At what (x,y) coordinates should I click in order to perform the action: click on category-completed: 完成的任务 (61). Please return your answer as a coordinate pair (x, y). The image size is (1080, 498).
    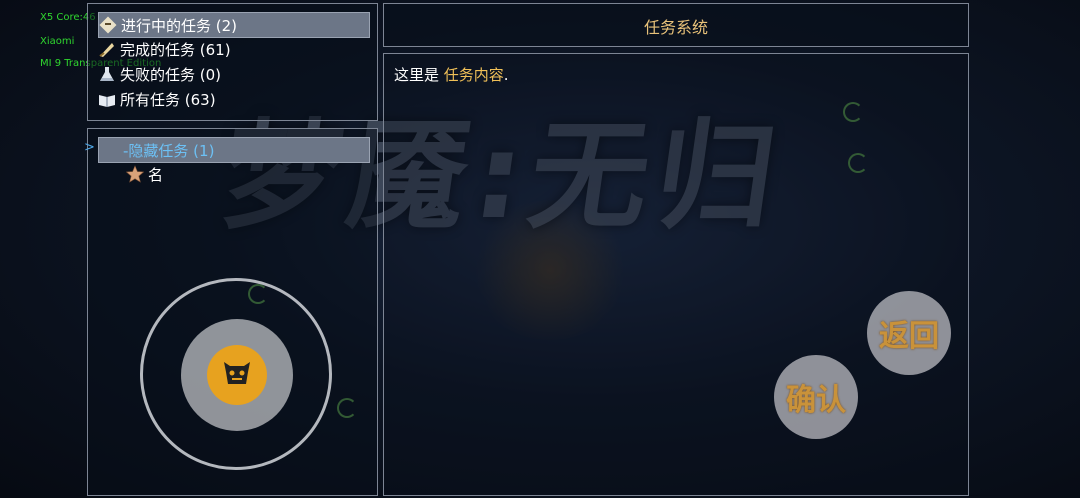
    Looking at the image, I should click on (233, 49).